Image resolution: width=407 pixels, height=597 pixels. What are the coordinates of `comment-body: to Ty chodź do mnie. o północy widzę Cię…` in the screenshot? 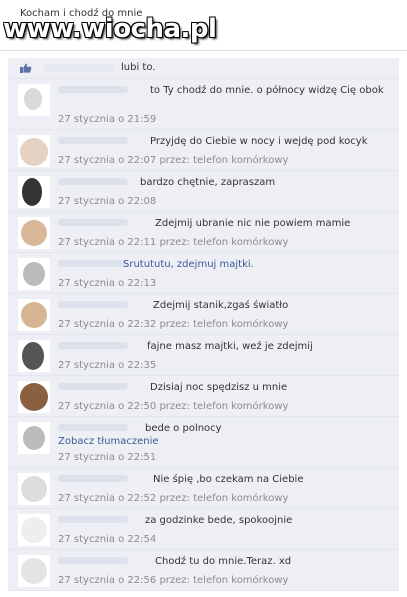 It's located at (224, 90).